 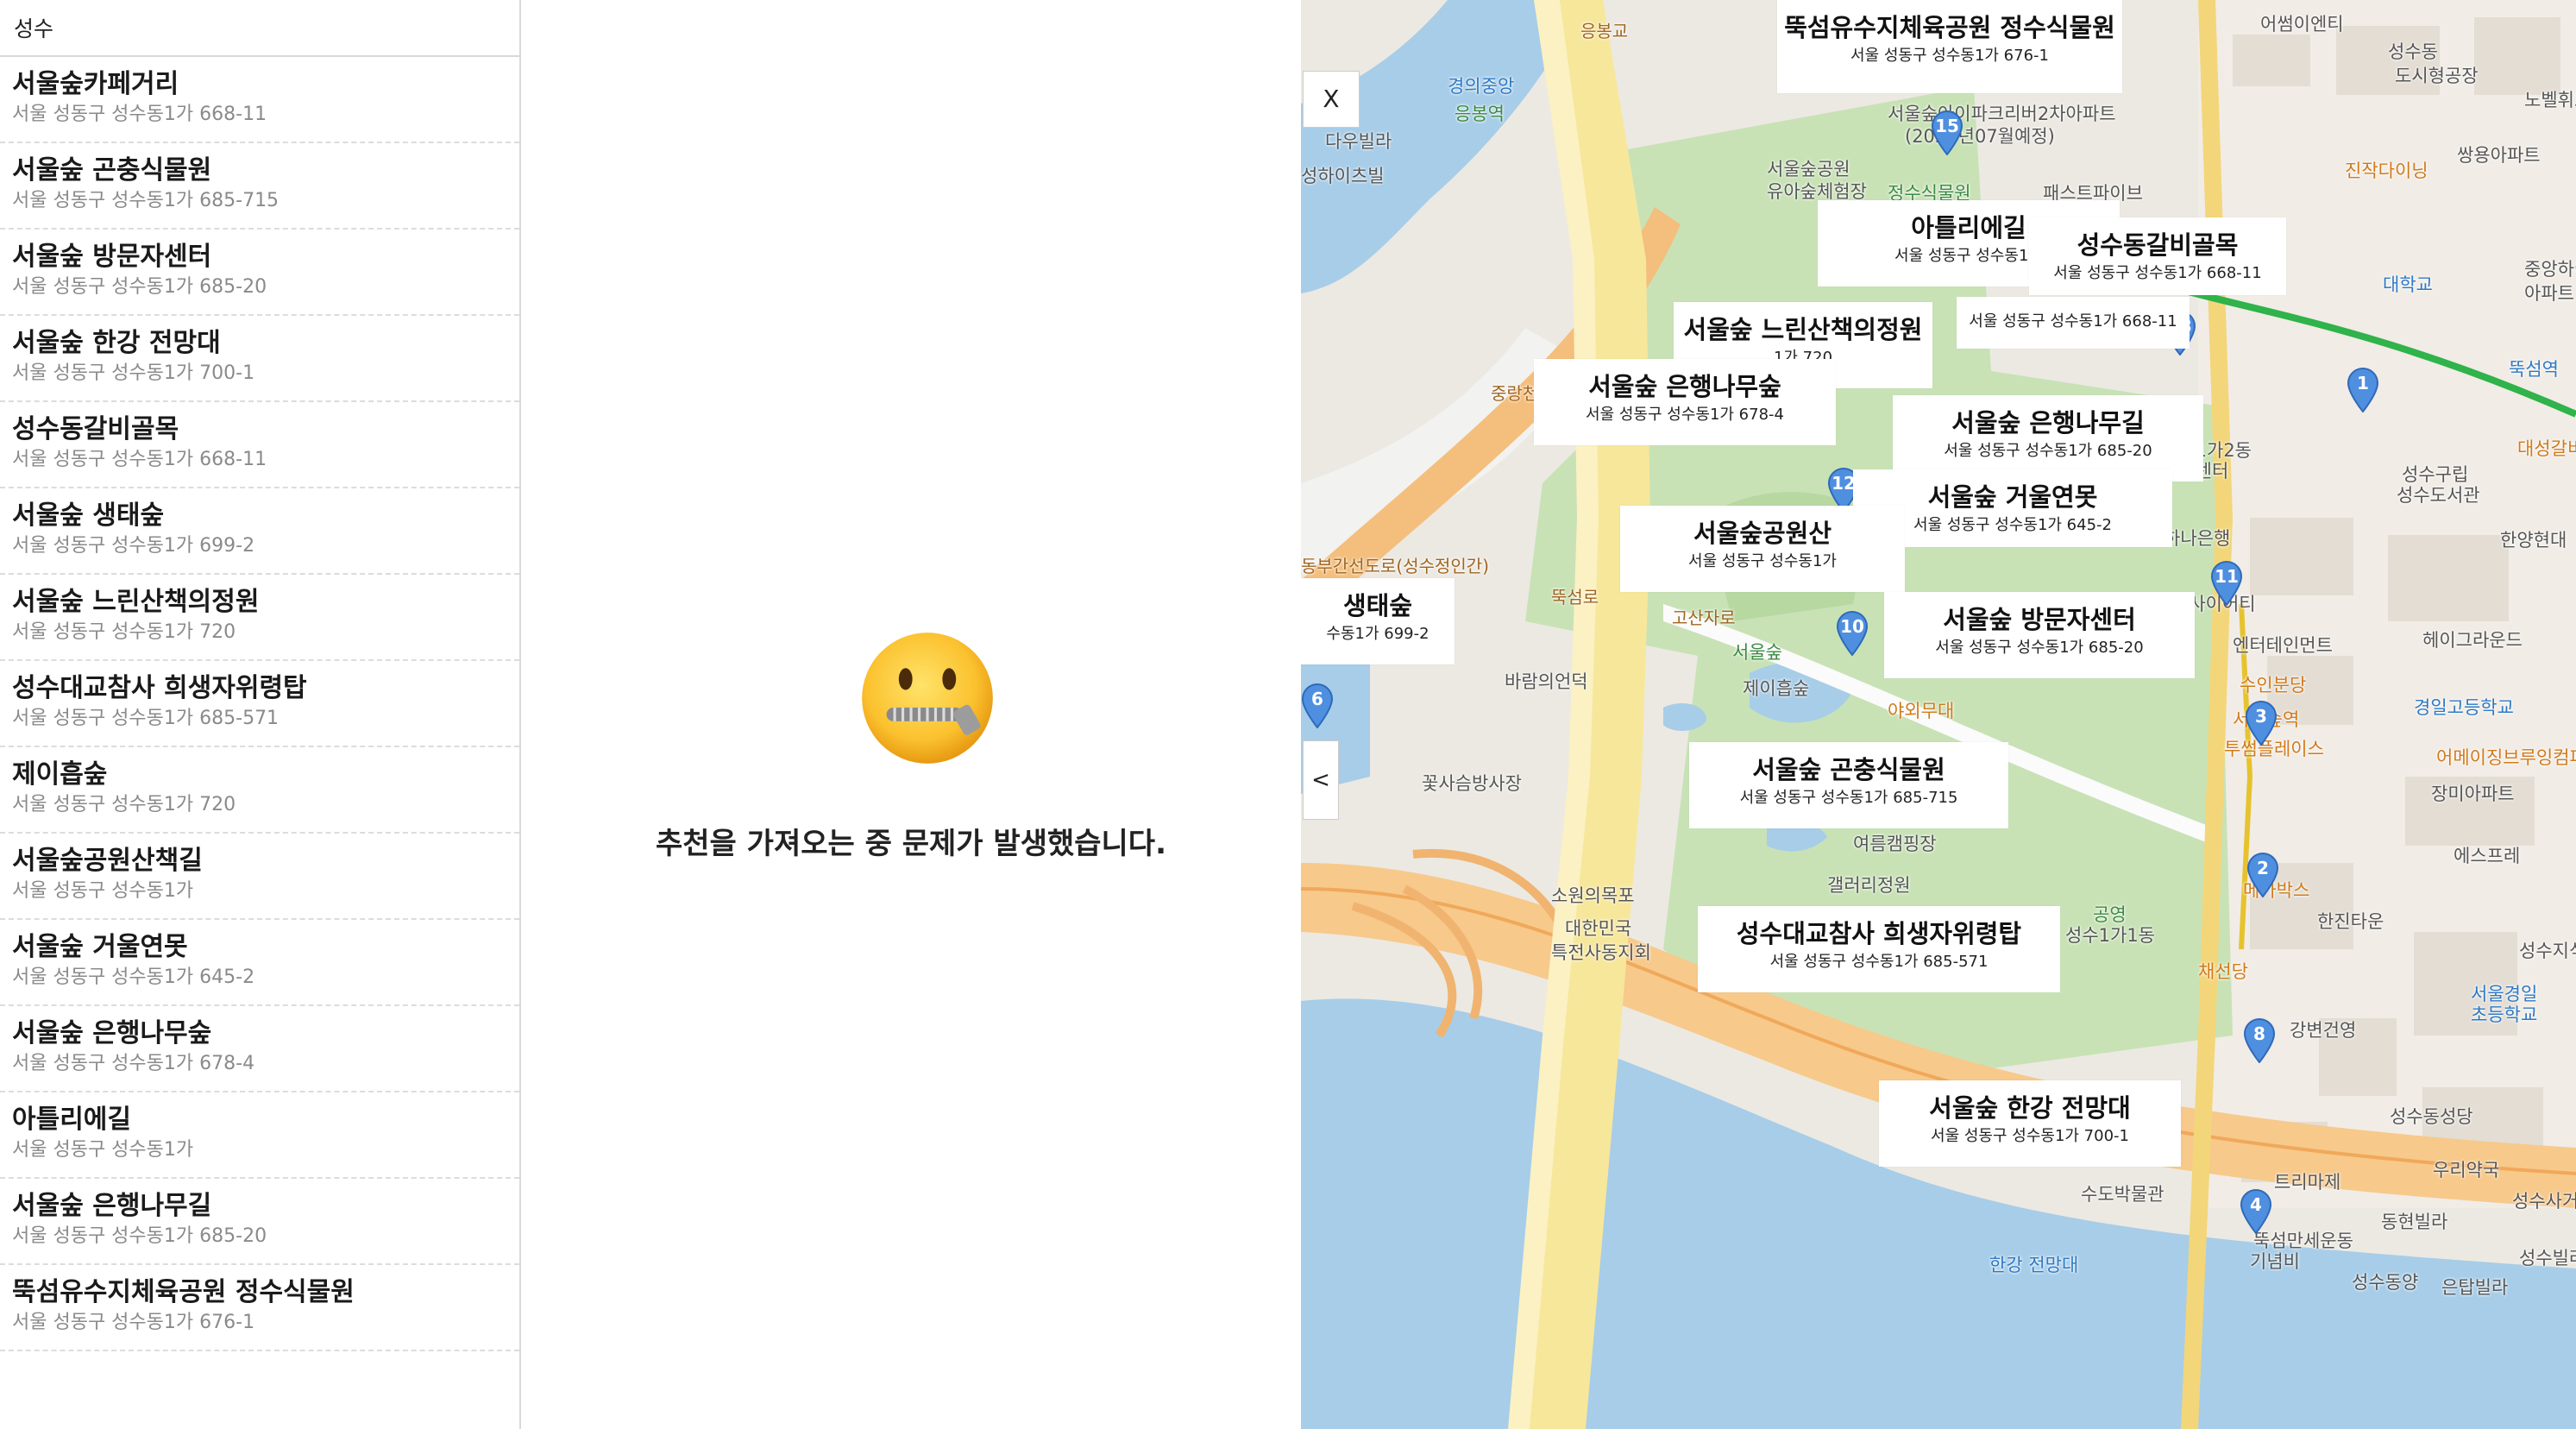 What do you see at coordinates (259, 1135) in the screenshot?
I see `place-list-item: 아틀리에길서울 성동구 성수동1가` at bounding box center [259, 1135].